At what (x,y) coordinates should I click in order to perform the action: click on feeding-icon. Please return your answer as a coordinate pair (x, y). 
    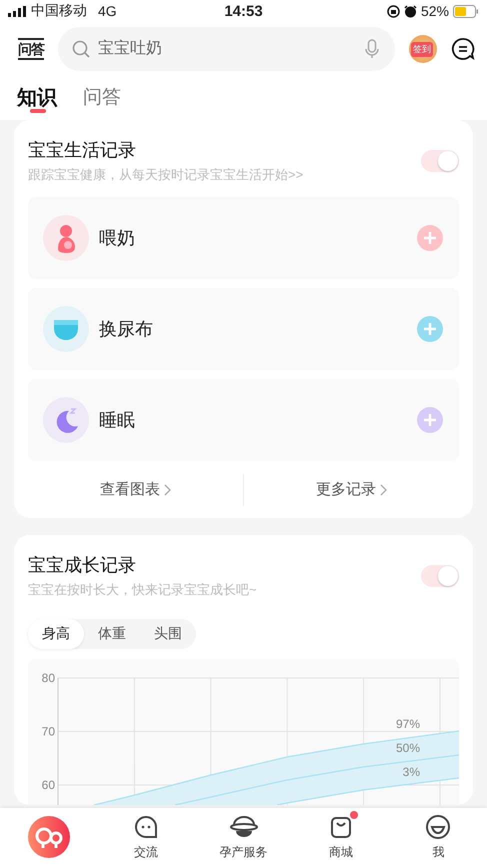
    Looking at the image, I should click on (66, 238).